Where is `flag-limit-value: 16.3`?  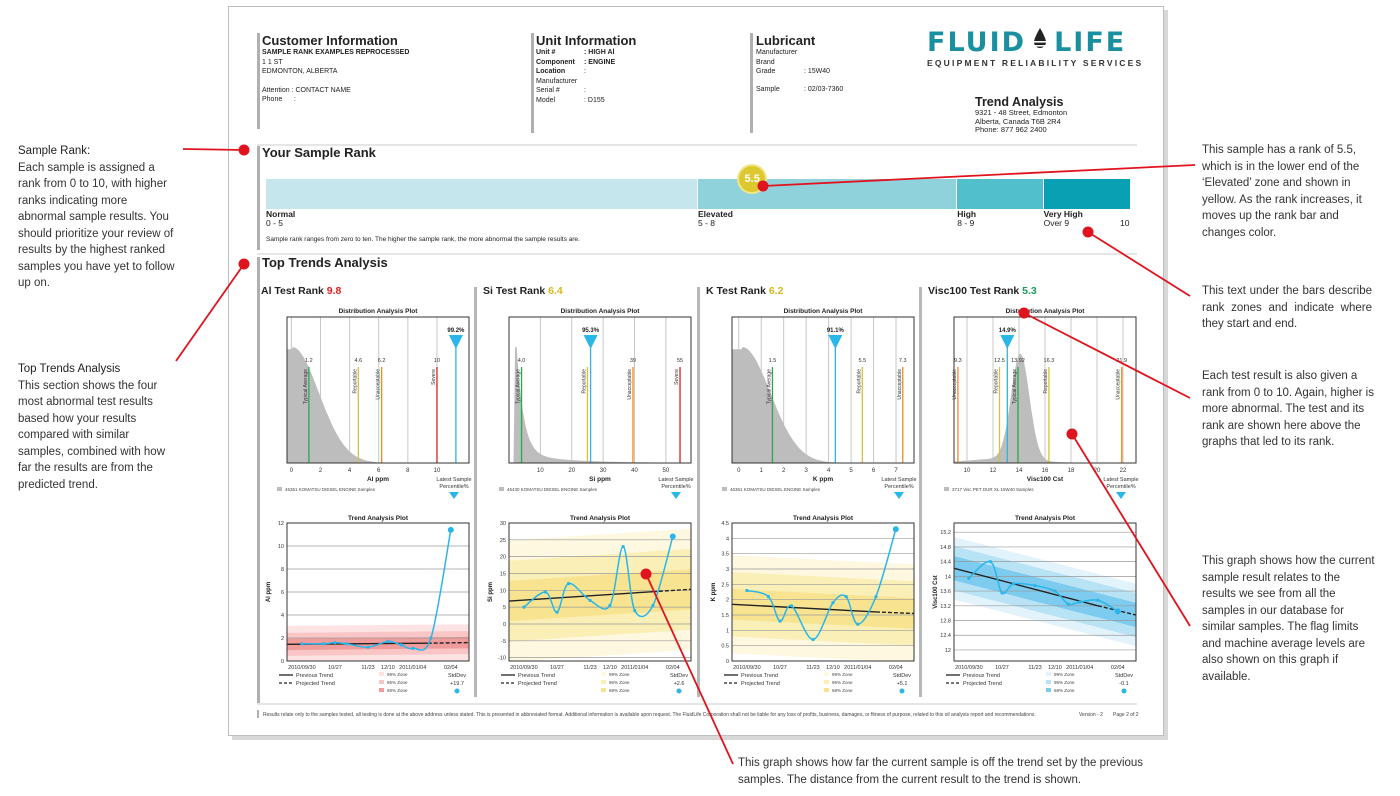 flag-limit-value: 16.3 is located at coordinates (1049, 361).